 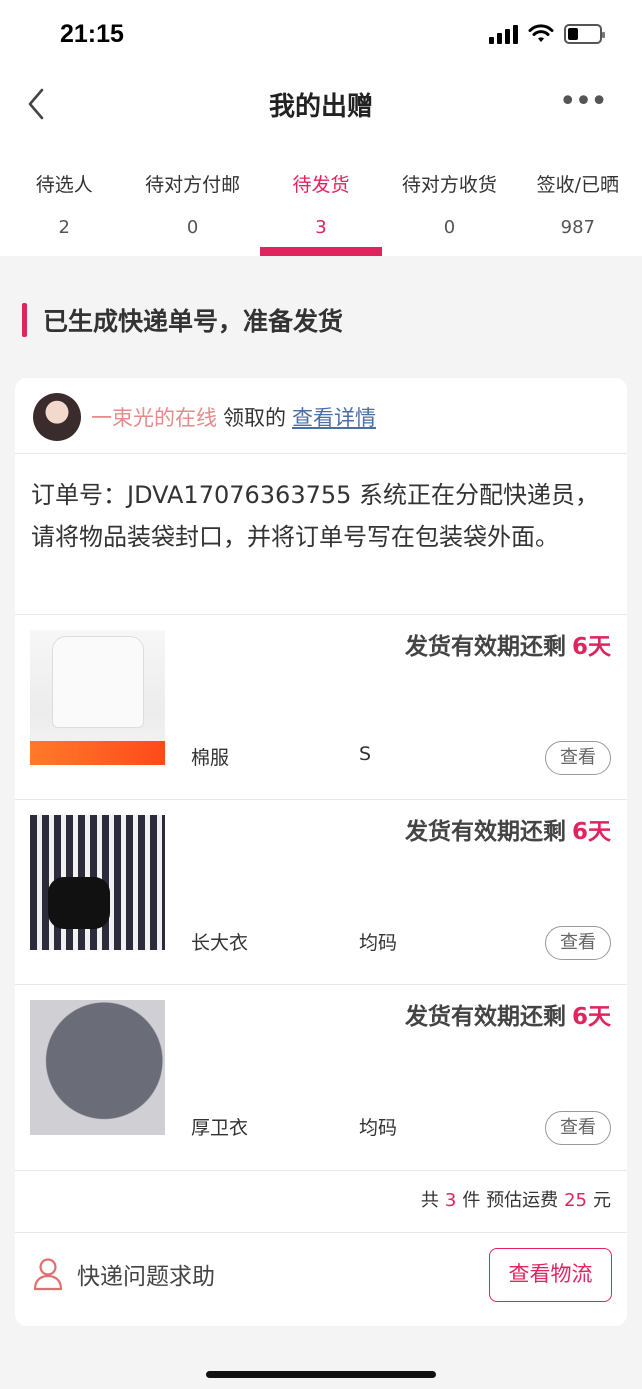 What do you see at coordinates (602, 1200) in the screenshot?
I see `summary-suffix: 元` at bounding box center [602, 1200].